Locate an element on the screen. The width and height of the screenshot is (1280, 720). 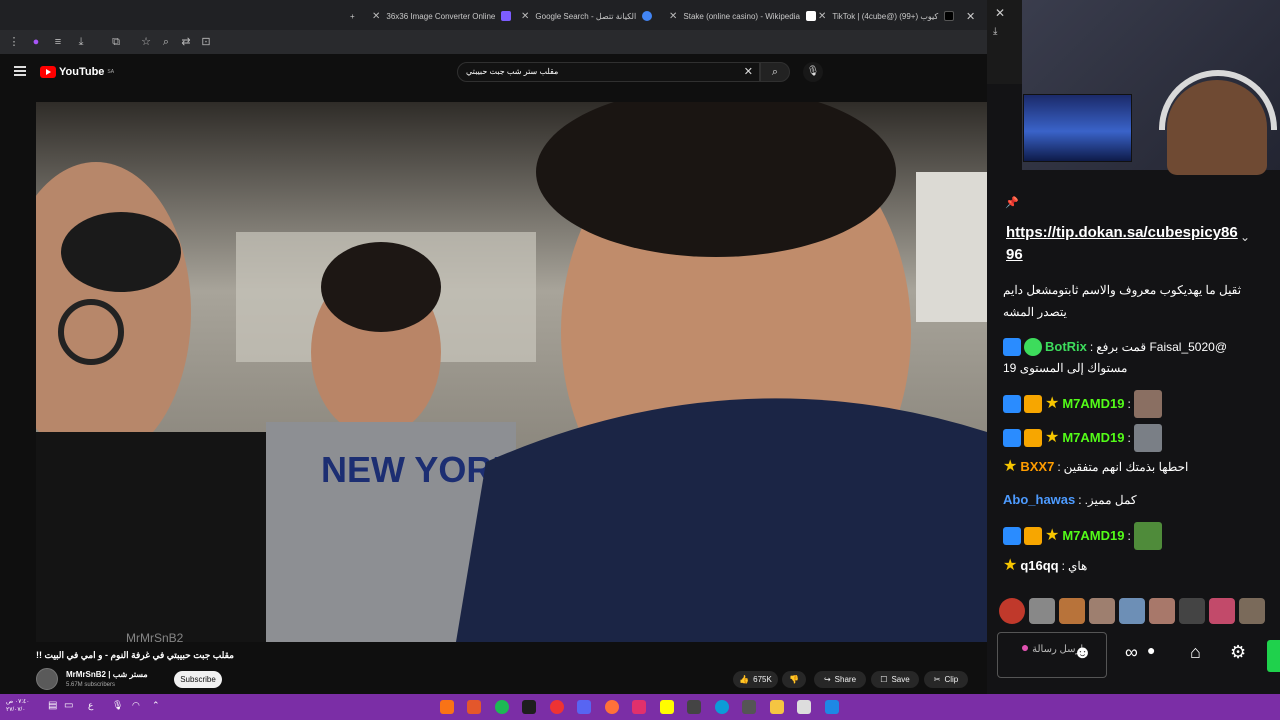
spotify-icon is located at coordinates (502, 707).